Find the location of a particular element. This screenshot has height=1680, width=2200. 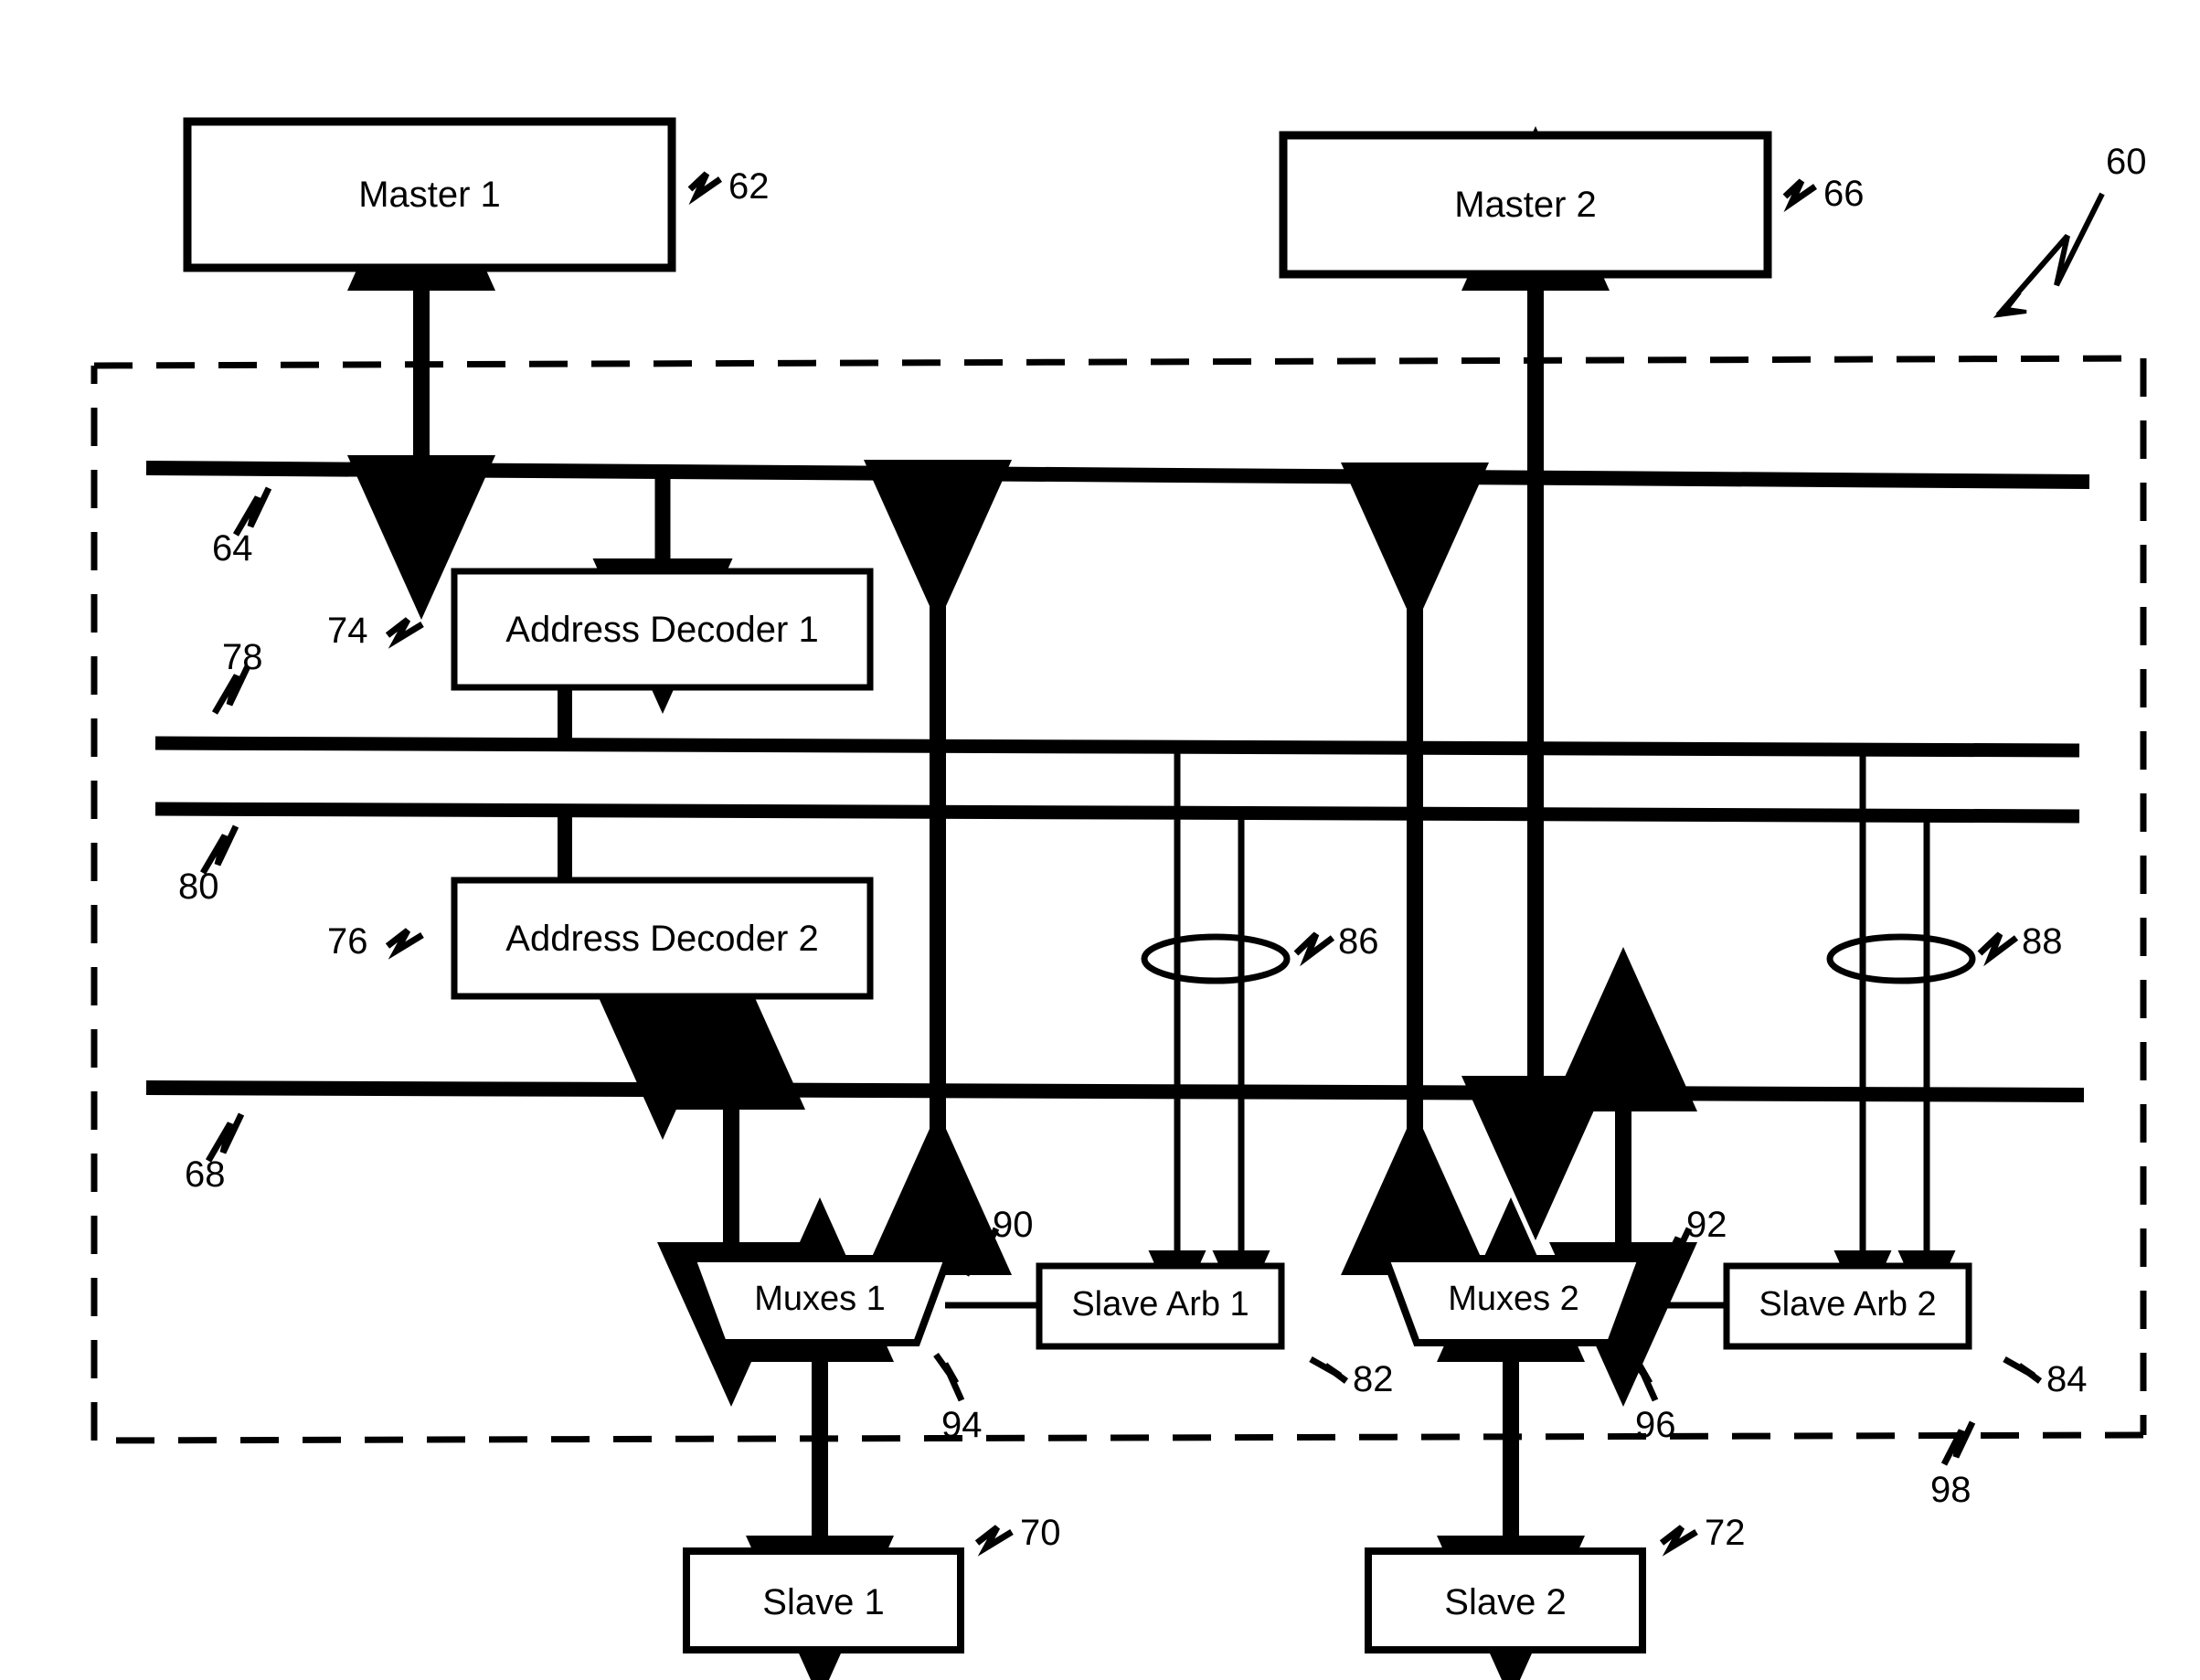

ref-number-68: 68 is located at coordinates (205, 1174).